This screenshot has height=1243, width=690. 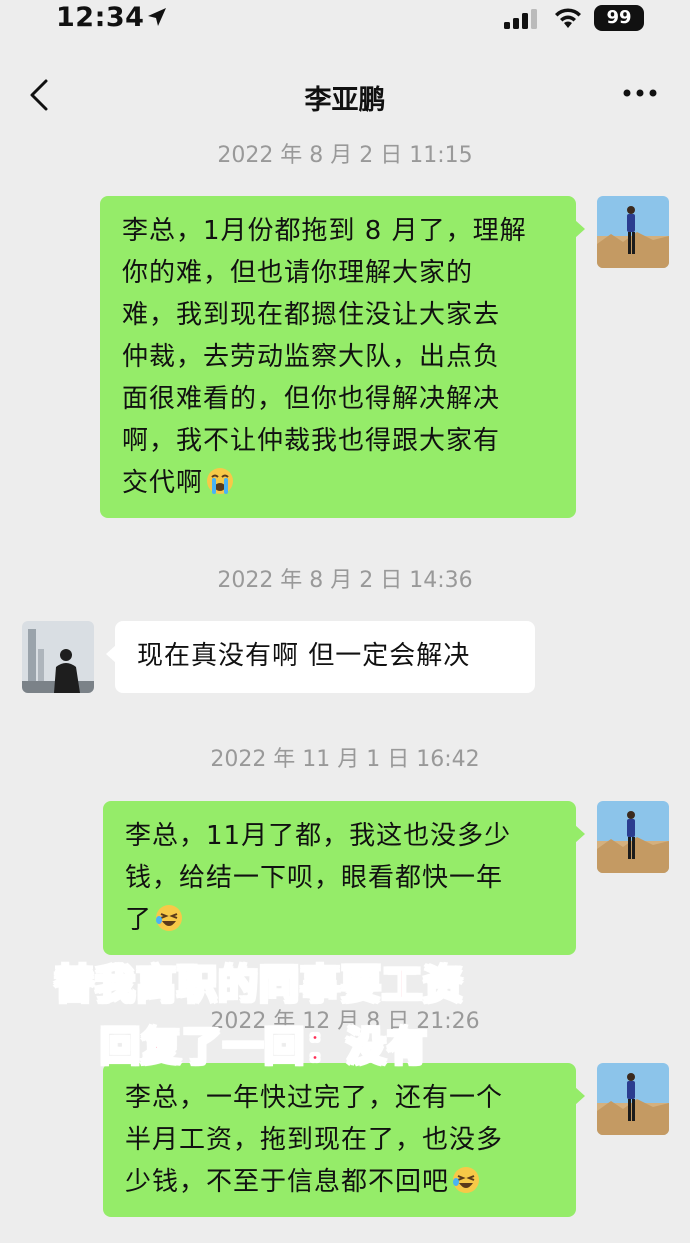 I want to click on message-timestamp: 2022 年 11 月 1 日 16:42, so click(x=345, y=759).